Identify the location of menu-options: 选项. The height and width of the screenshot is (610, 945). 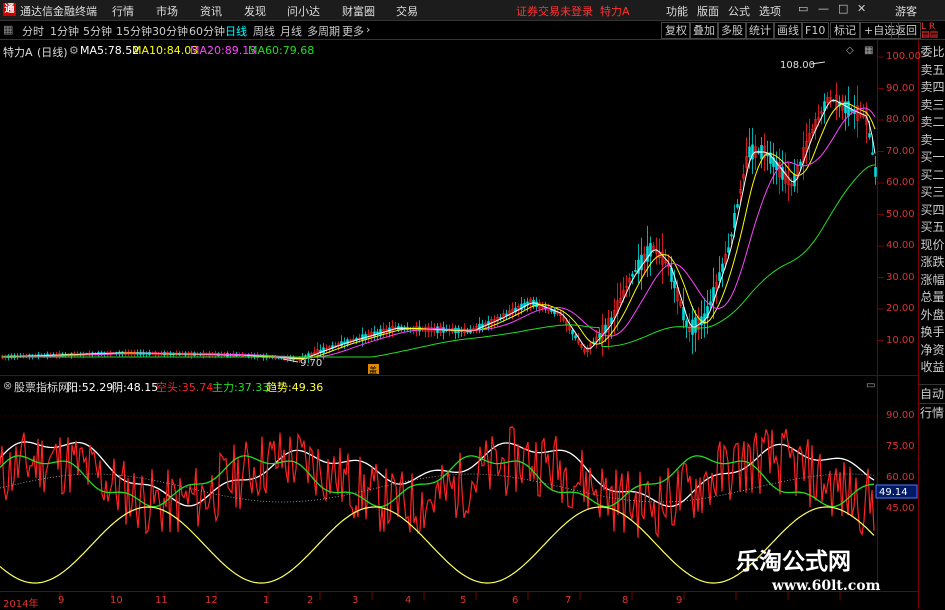
(770, 11).